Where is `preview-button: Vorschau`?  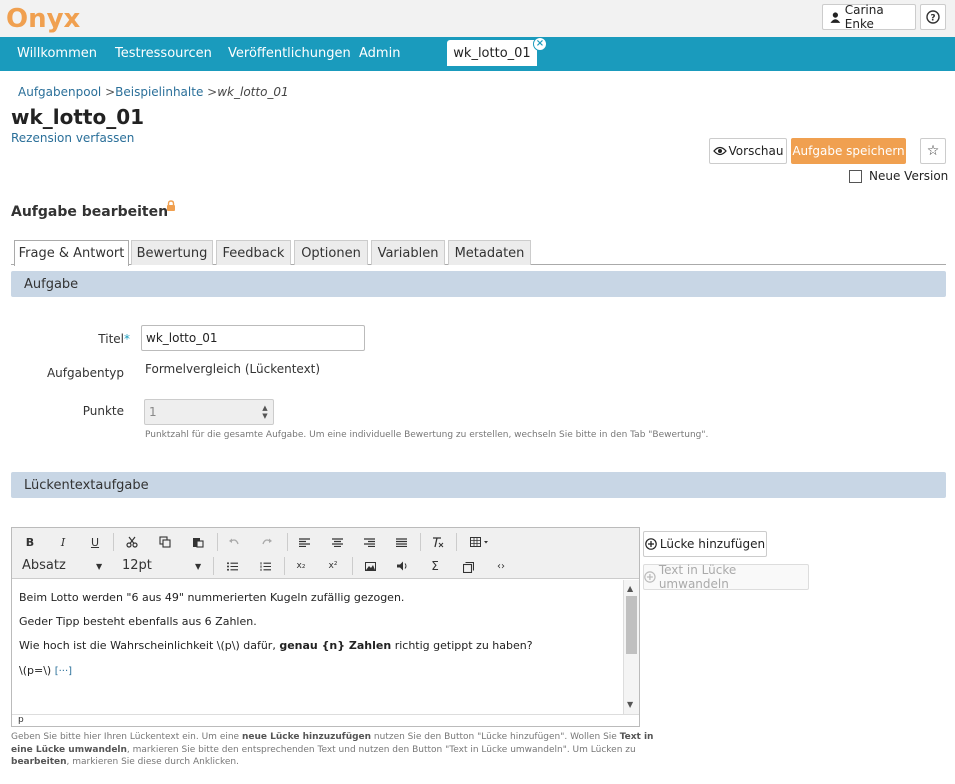
preview-button: Vorschau is located at coordinates (748, 151).